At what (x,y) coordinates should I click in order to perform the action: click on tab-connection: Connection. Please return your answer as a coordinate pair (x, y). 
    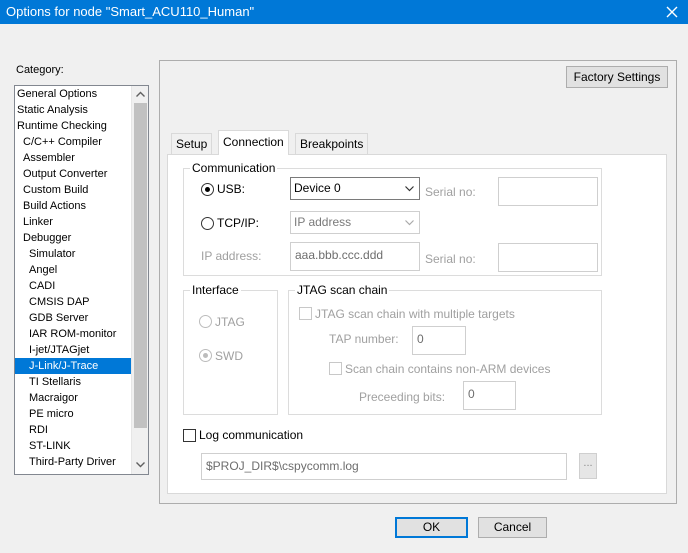
    Looking at the image, I should click on (253, 142).